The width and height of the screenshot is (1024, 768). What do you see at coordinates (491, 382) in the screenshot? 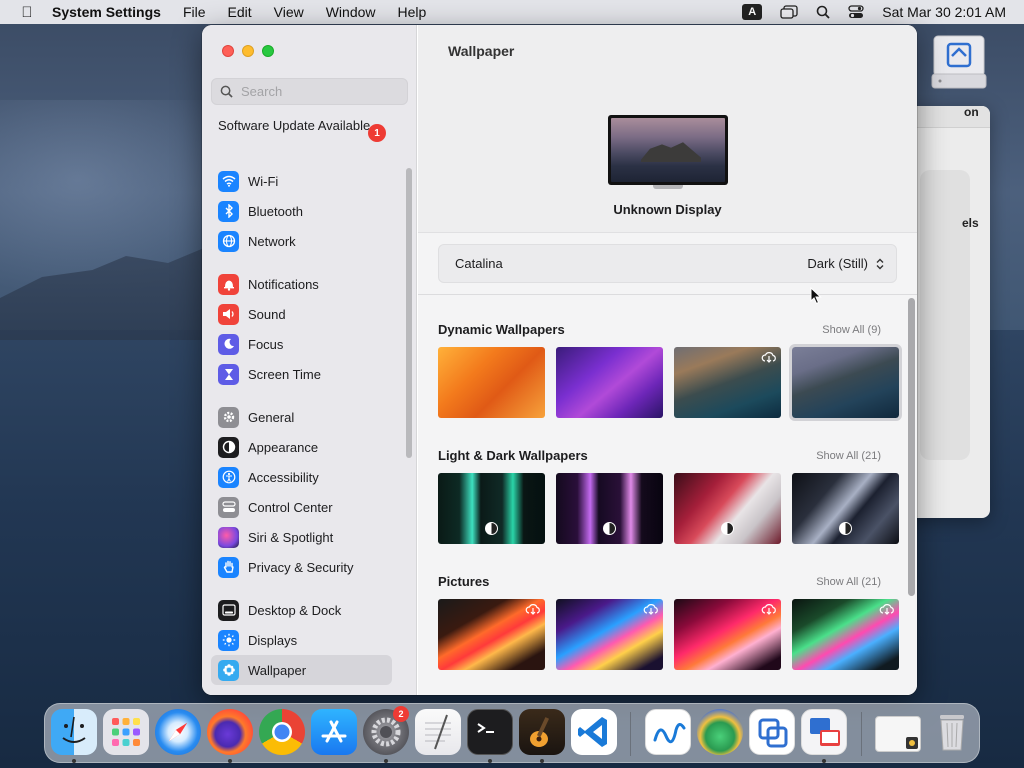
I see `wallpaper-thumb-sonoma` at bounding box center [491, 382].